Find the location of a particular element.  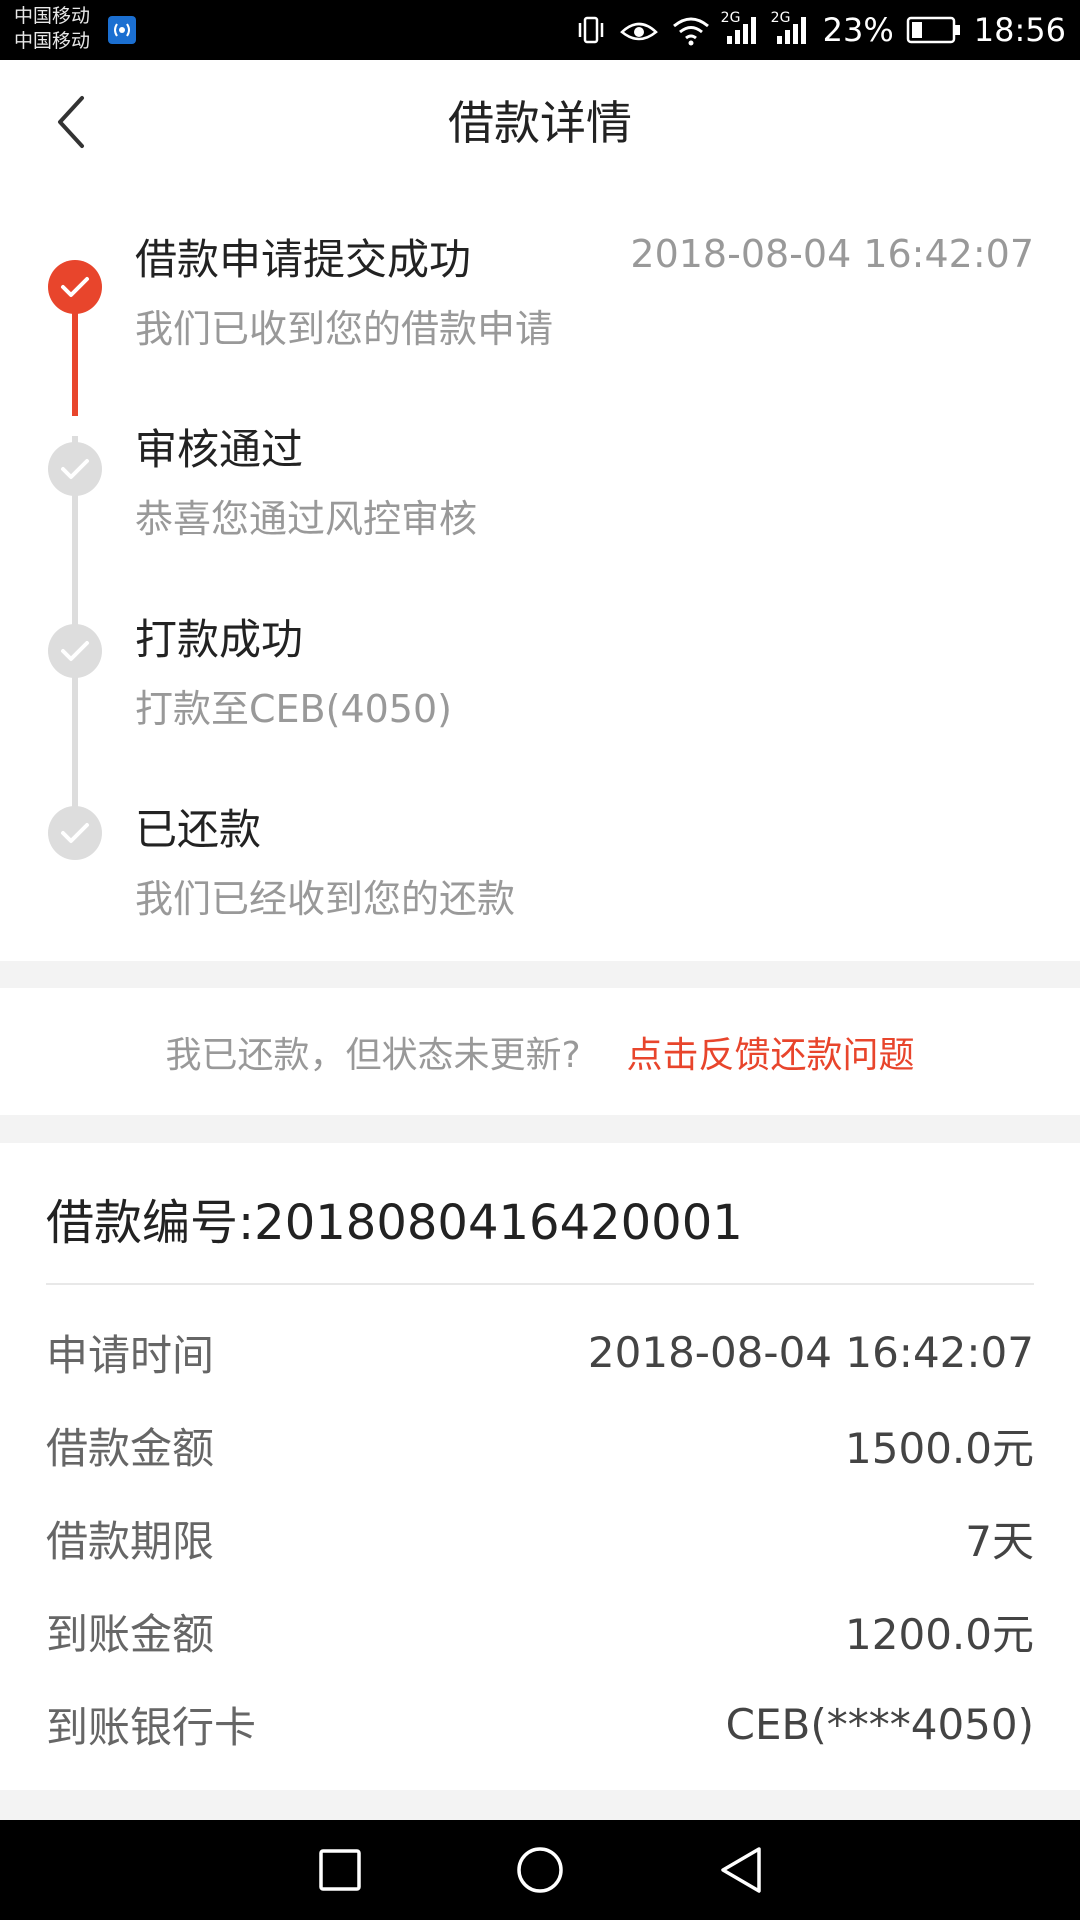

step-desc: 我们已经收到您的还款 is located at coordinates (325, 899).